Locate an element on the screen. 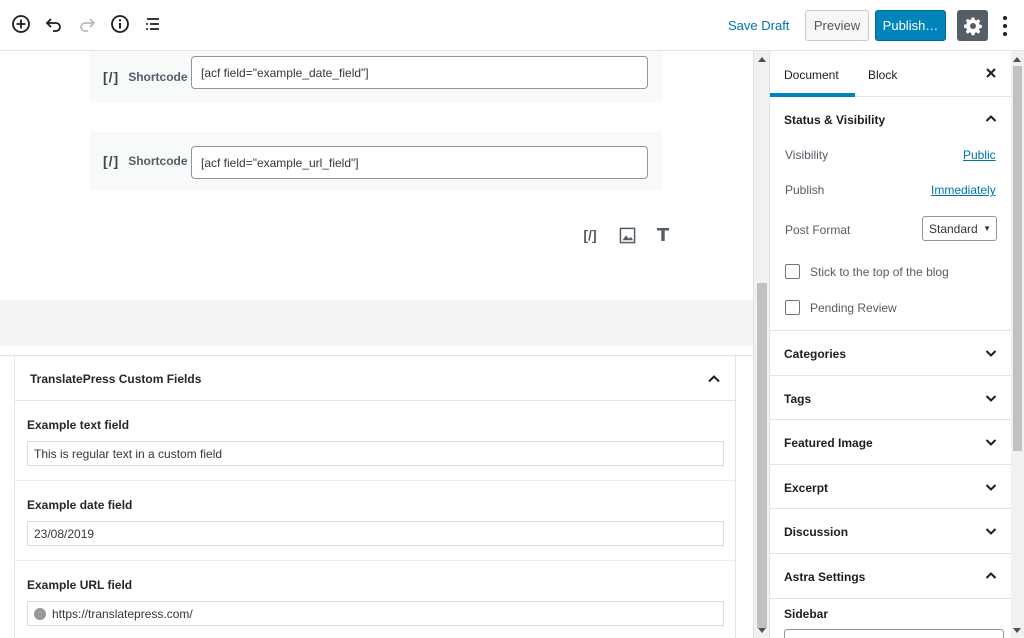  block-navigation-icon is located at coordinates (153, 24).